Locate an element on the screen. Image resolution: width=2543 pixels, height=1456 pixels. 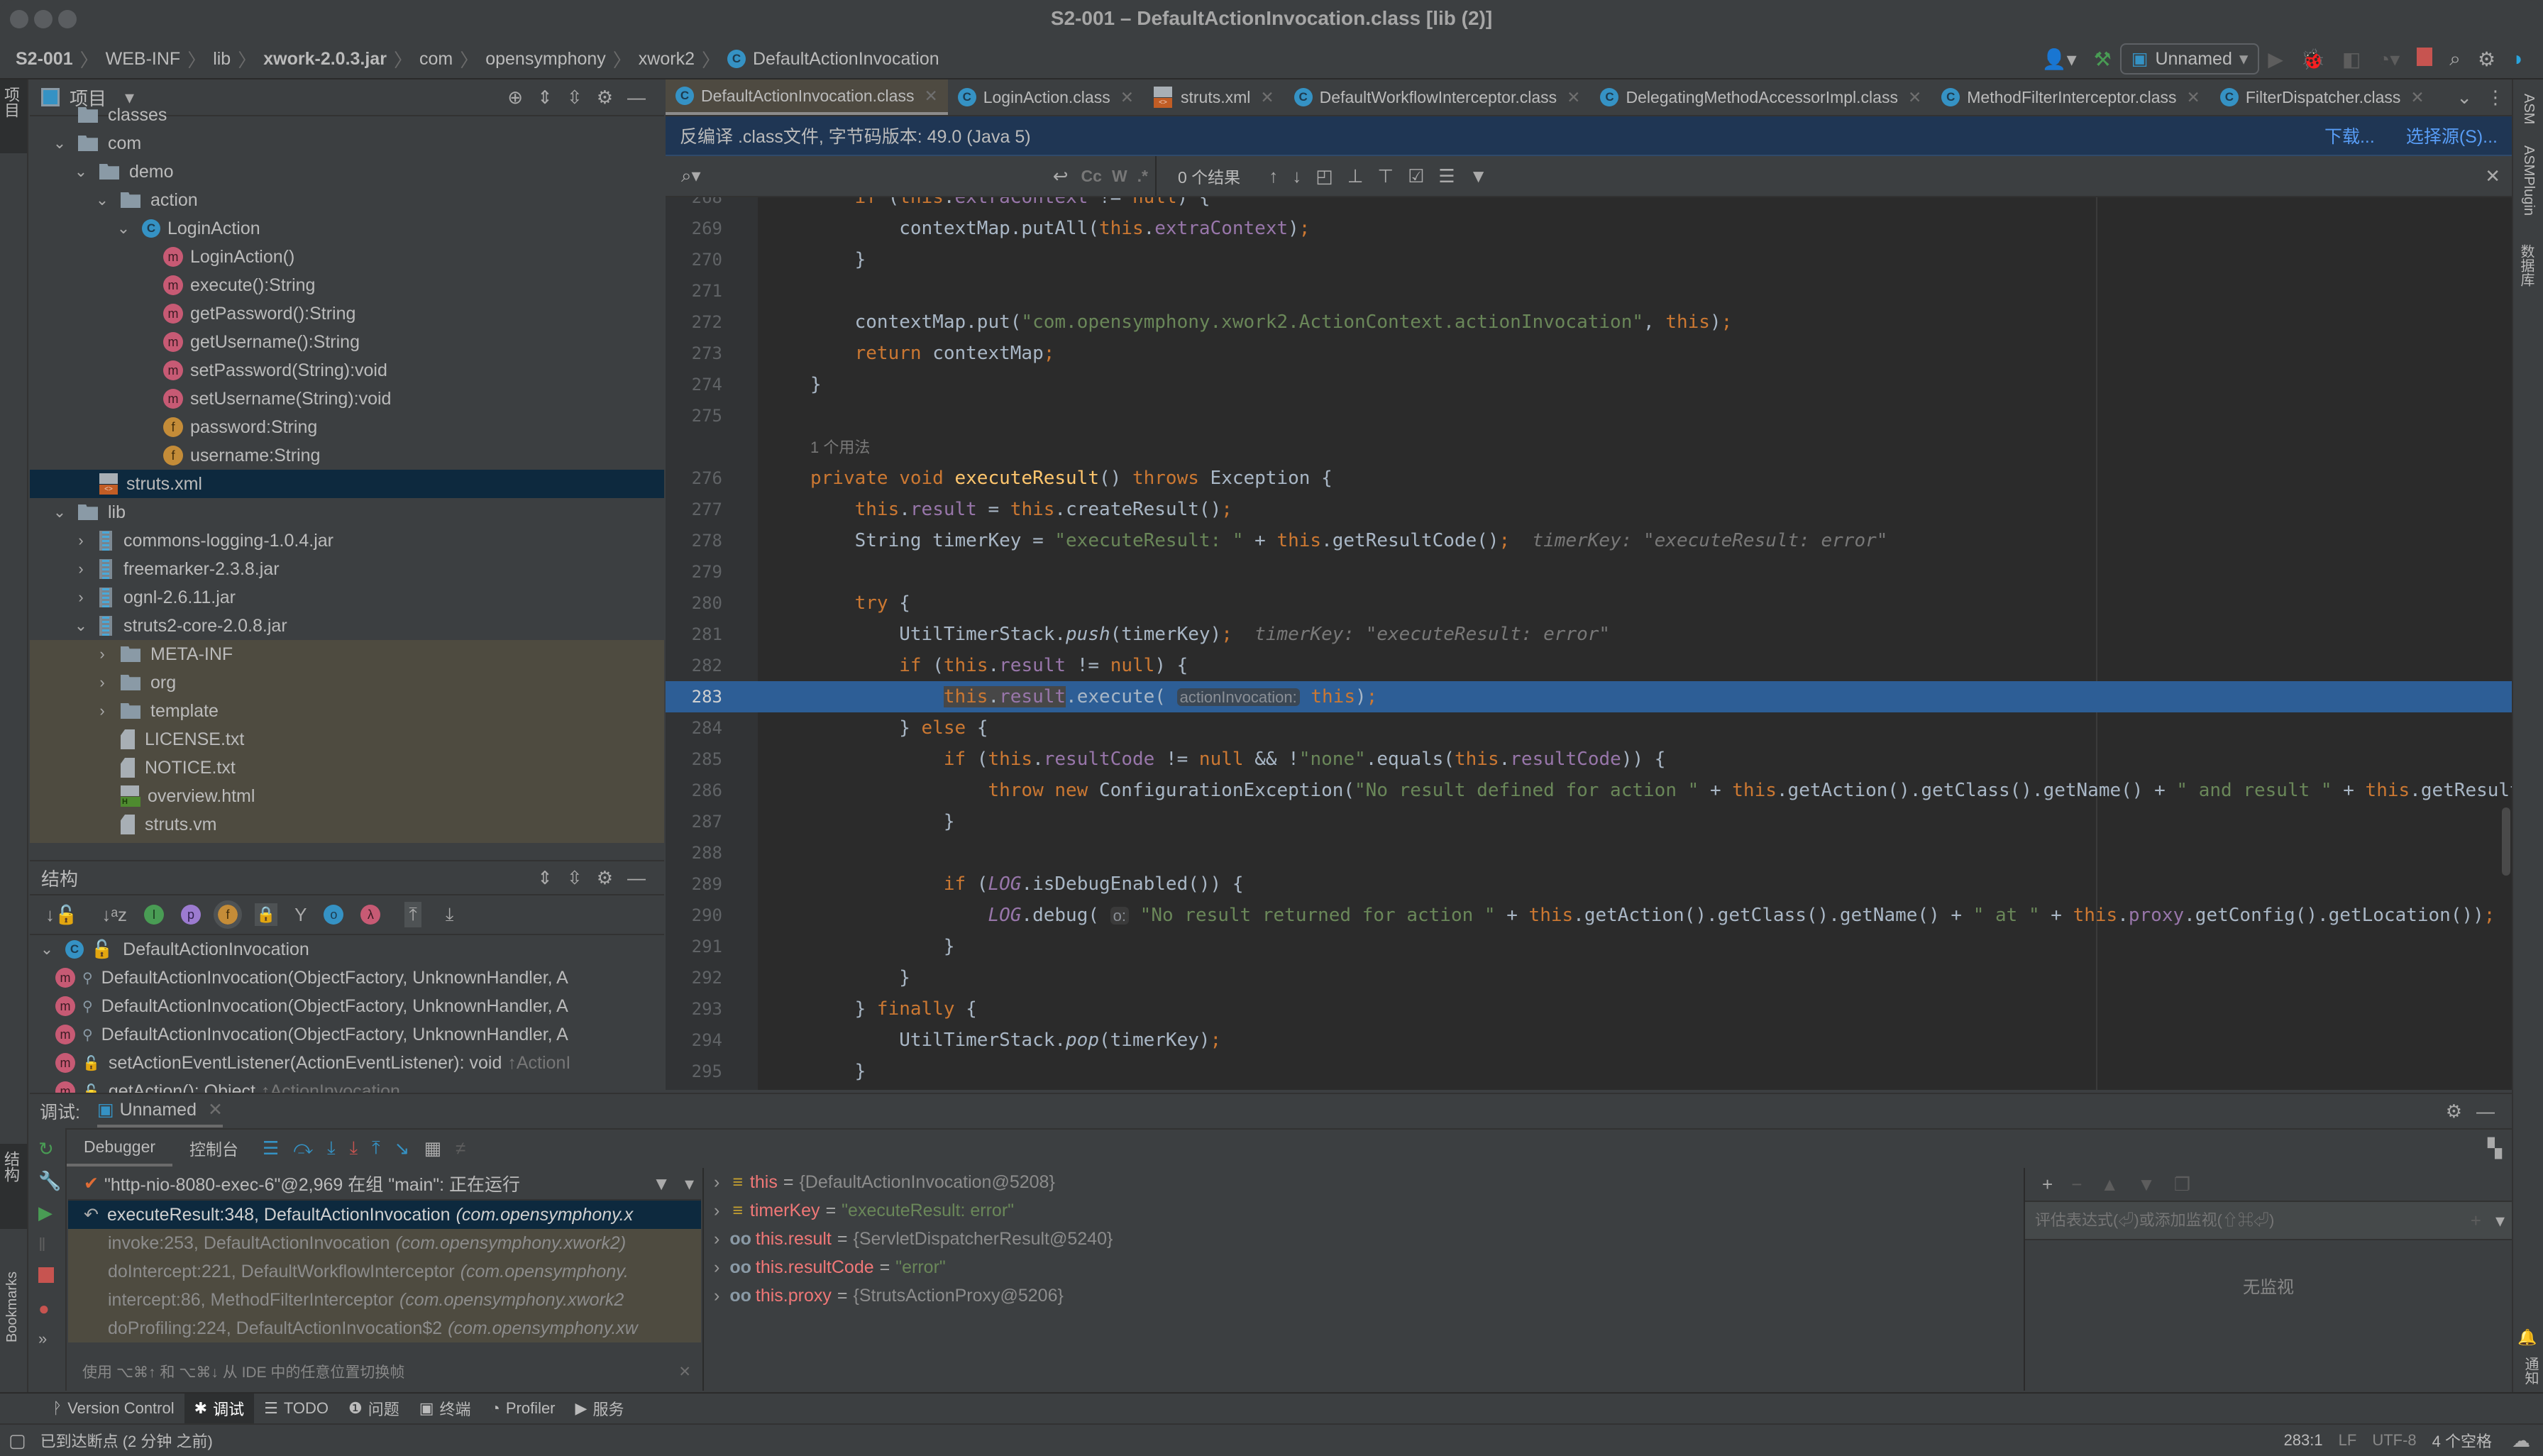
structure-tool-button: 结构 is located at coordinates (14, 1186).